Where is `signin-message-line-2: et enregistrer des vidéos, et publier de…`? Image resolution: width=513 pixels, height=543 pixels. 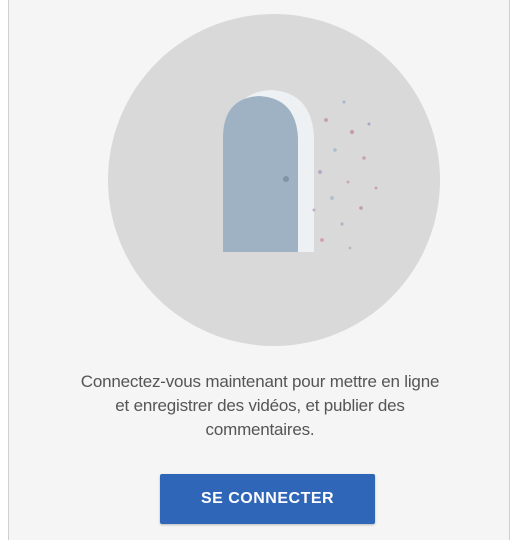
signin-message-line-2: et enregistrer des vidéos, et publier de… is located at coordinates (260, 405).